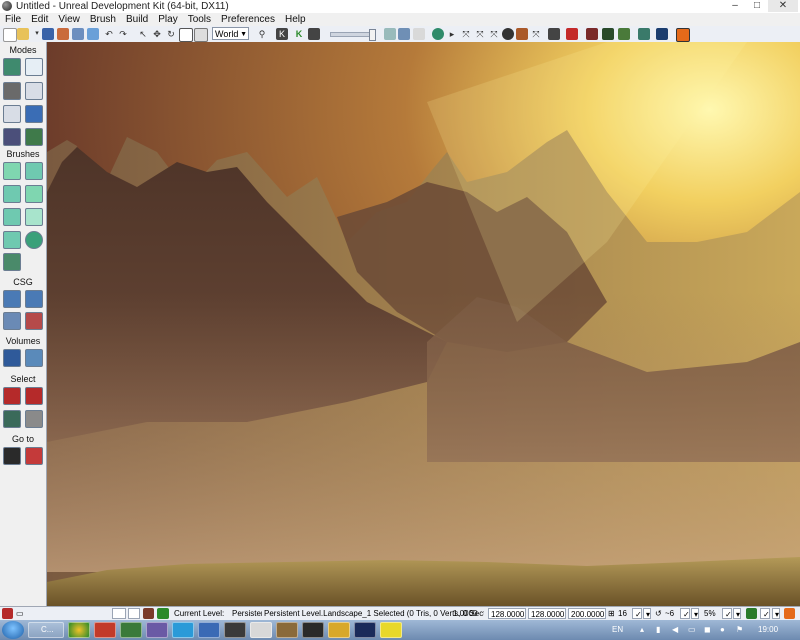 The image size is (800, 640). I want to click on paths-icon: ⤧, so click(466, 34).